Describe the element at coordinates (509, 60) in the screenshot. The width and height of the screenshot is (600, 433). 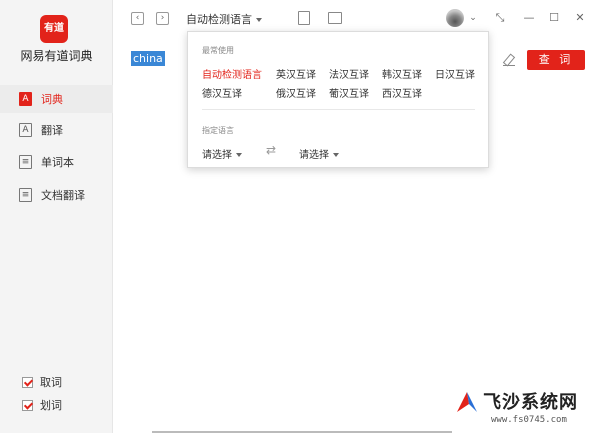
I see `pen-icon` at that location.